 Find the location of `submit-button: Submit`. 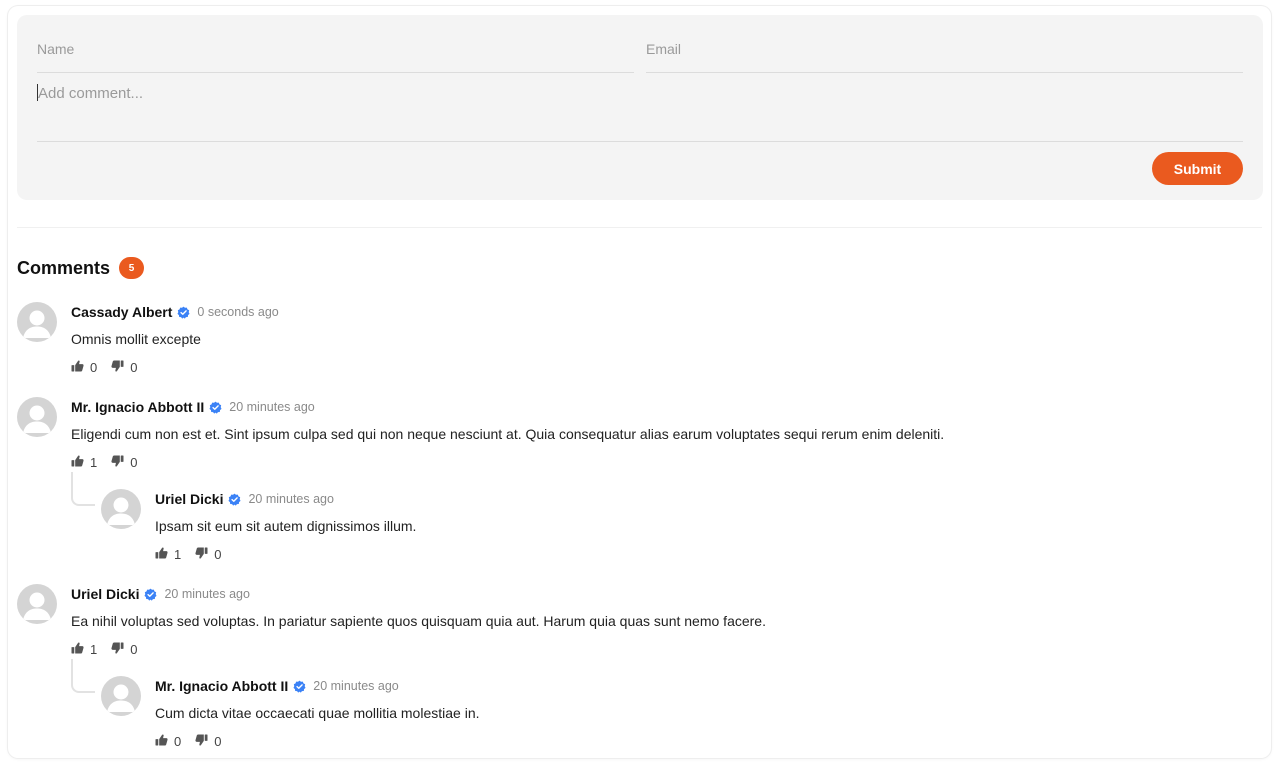

submit-button: Submit is located at coordinates (1197, 168).